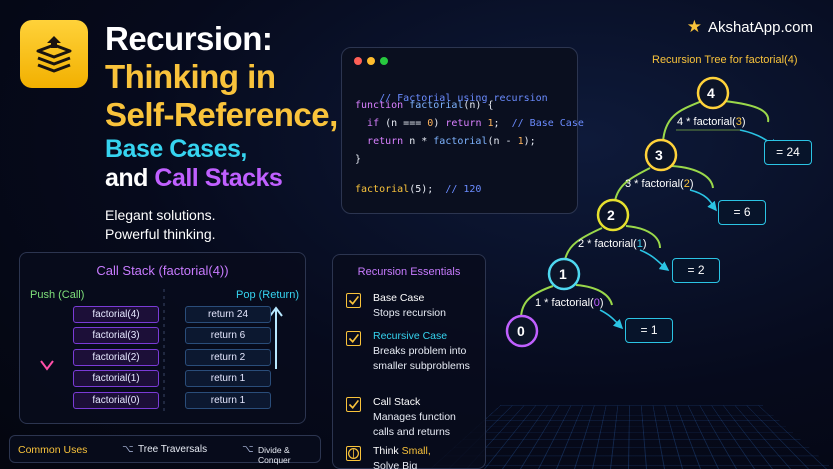 This screenshot has height=469, width=833. I want to click on tree-node-2: 2, so click(611, 215).